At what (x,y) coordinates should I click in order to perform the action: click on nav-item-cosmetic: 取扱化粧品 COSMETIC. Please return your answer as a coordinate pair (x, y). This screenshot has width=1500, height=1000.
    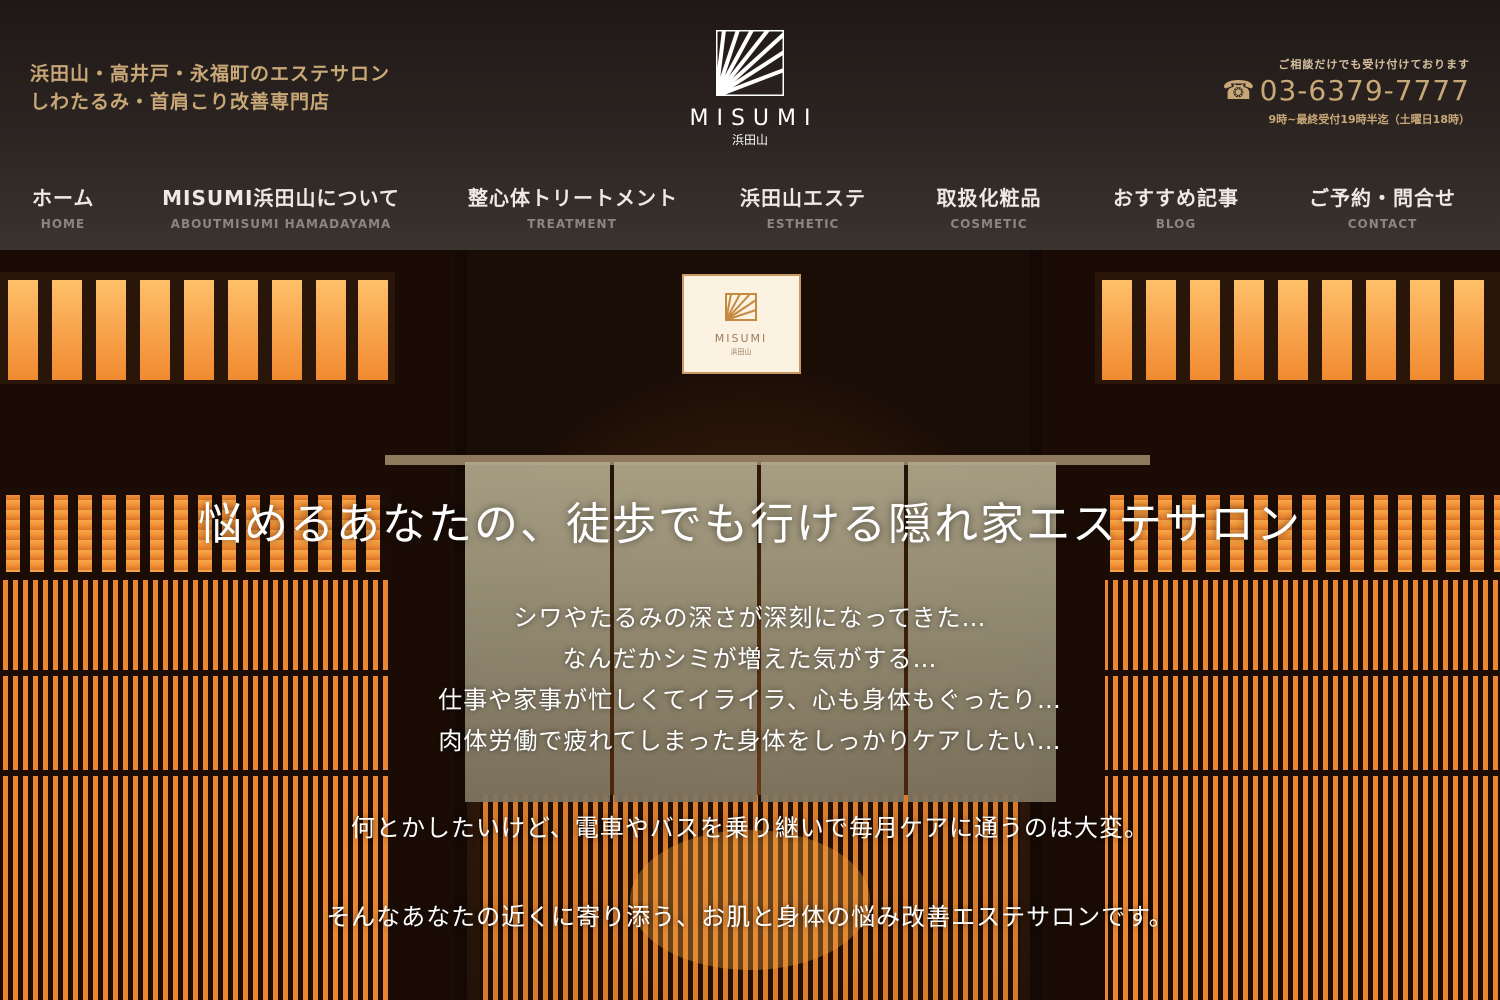
    Looking at the image, I should click on (989, 206).